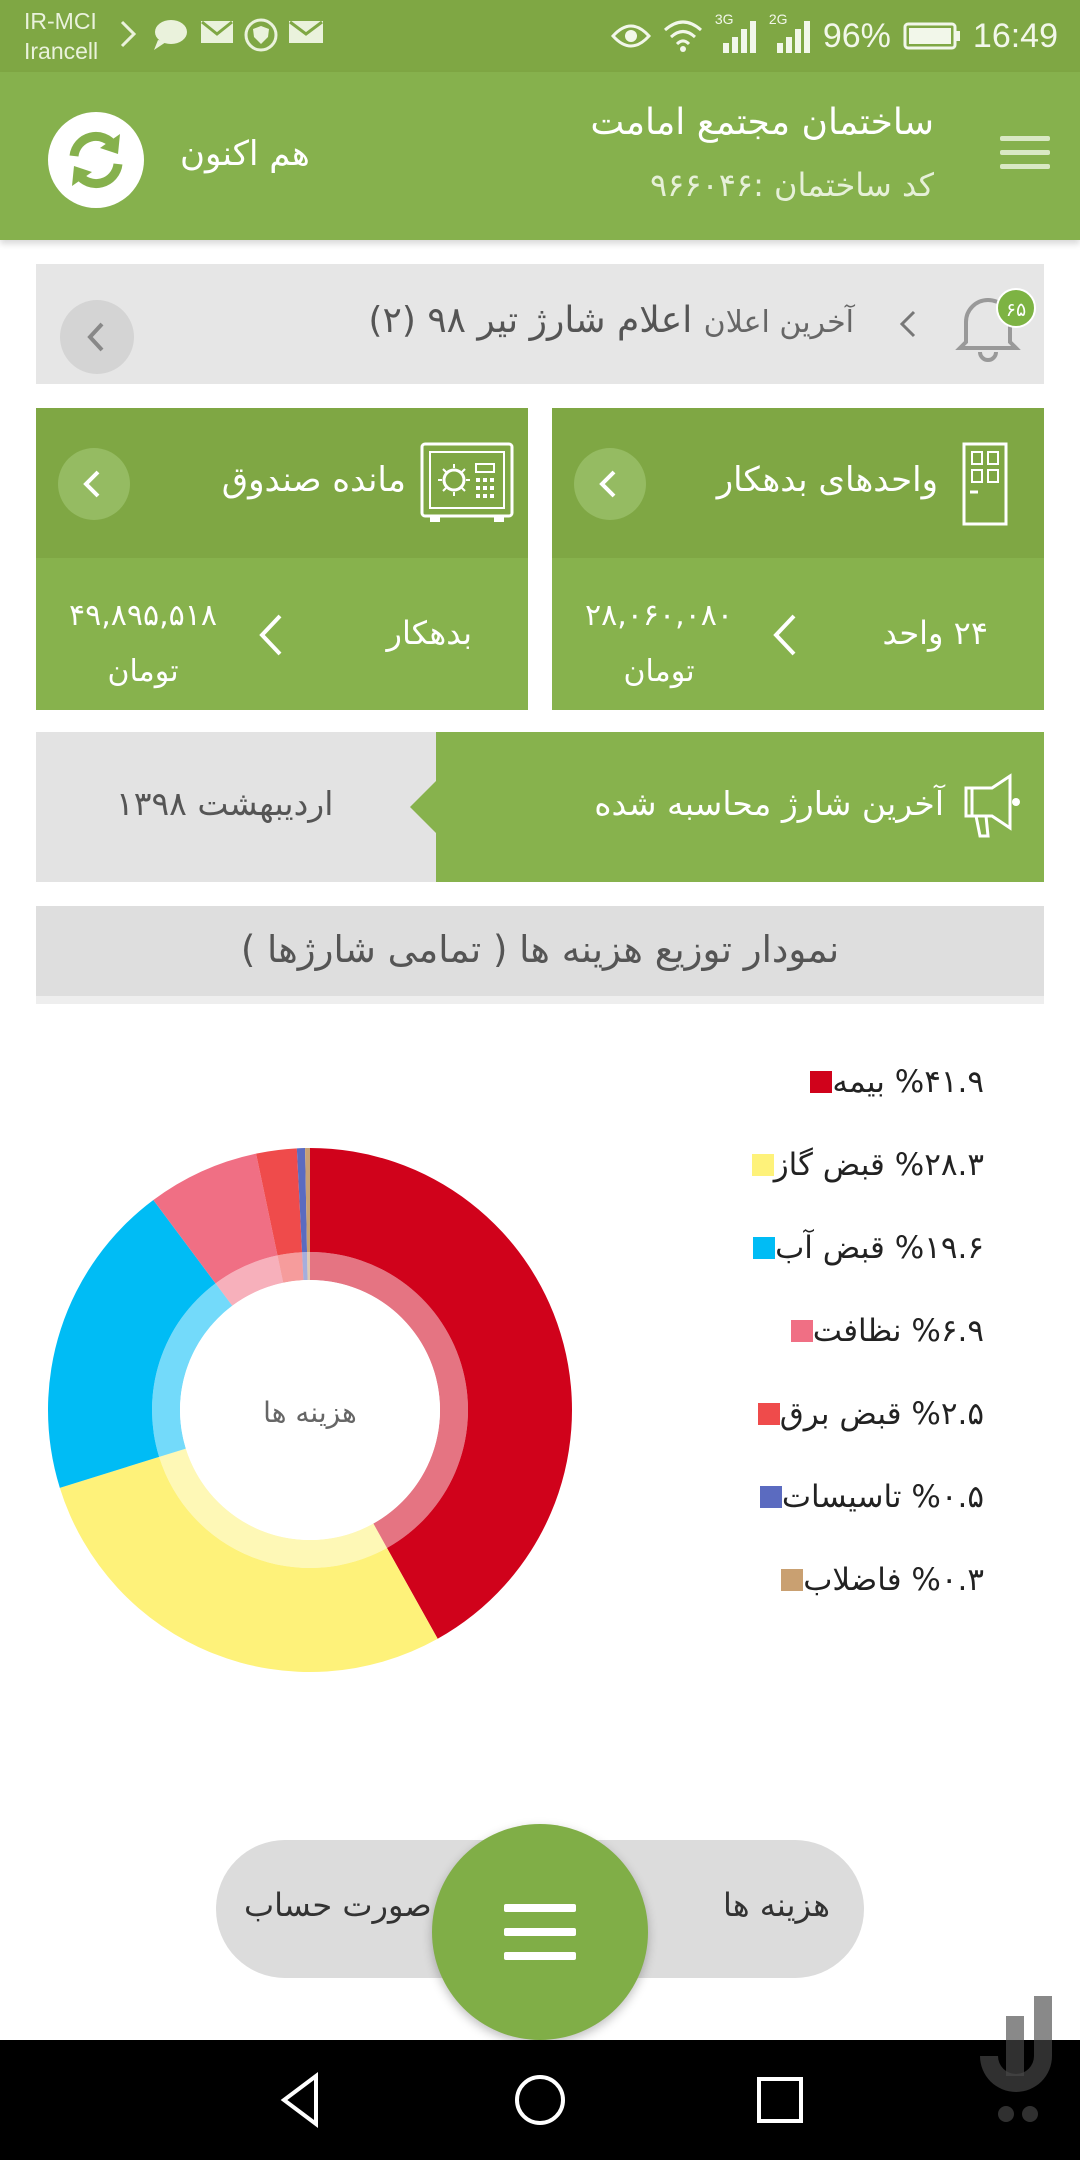  Describe the element at coordinates (61, 51) in the screenshot. I see `carrier-2: Irancell` at that location.